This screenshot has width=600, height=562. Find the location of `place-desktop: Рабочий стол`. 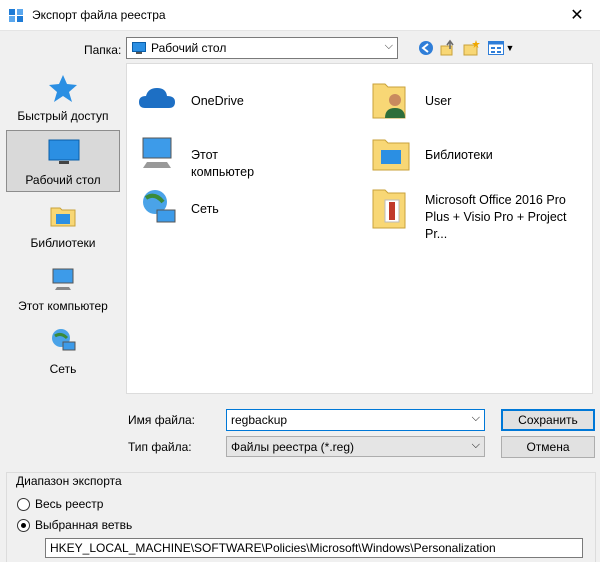

place-desktop: Рабочий стол is located at coordinates (63, 161).